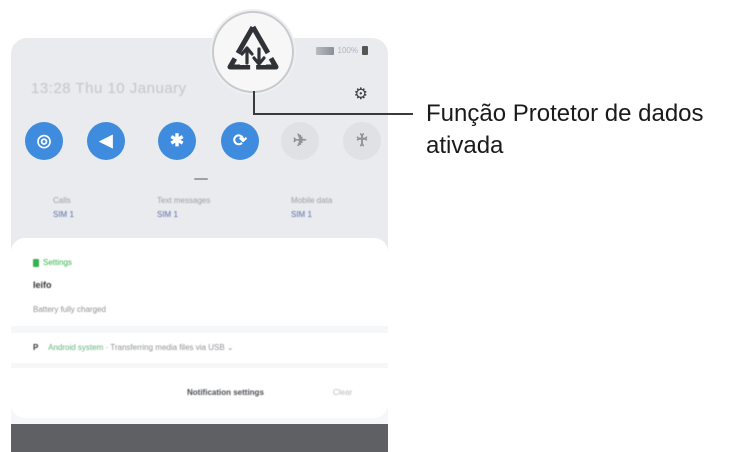  I want to click on status-bar: 100%, so click(341, 50).